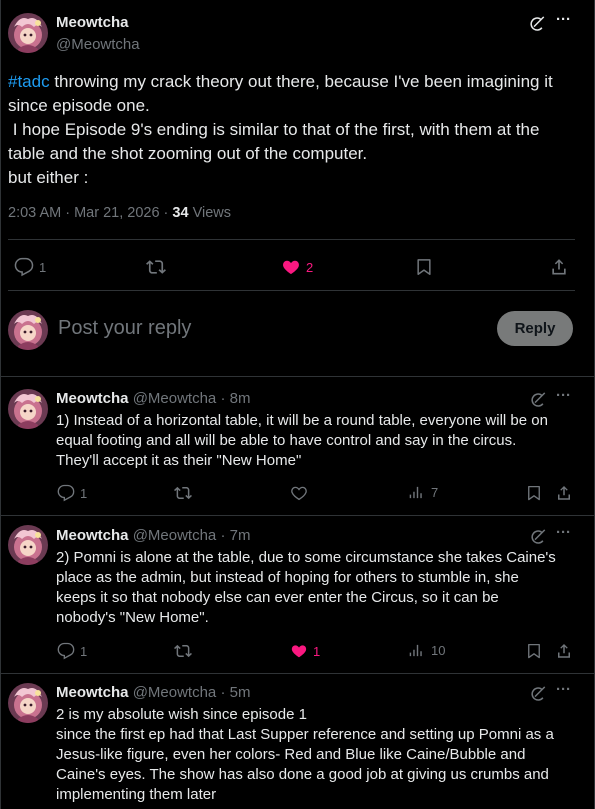  I want to click on post-timestamp: 2:03 AM · Mar 21, 2026 ·, so click(90, 213).